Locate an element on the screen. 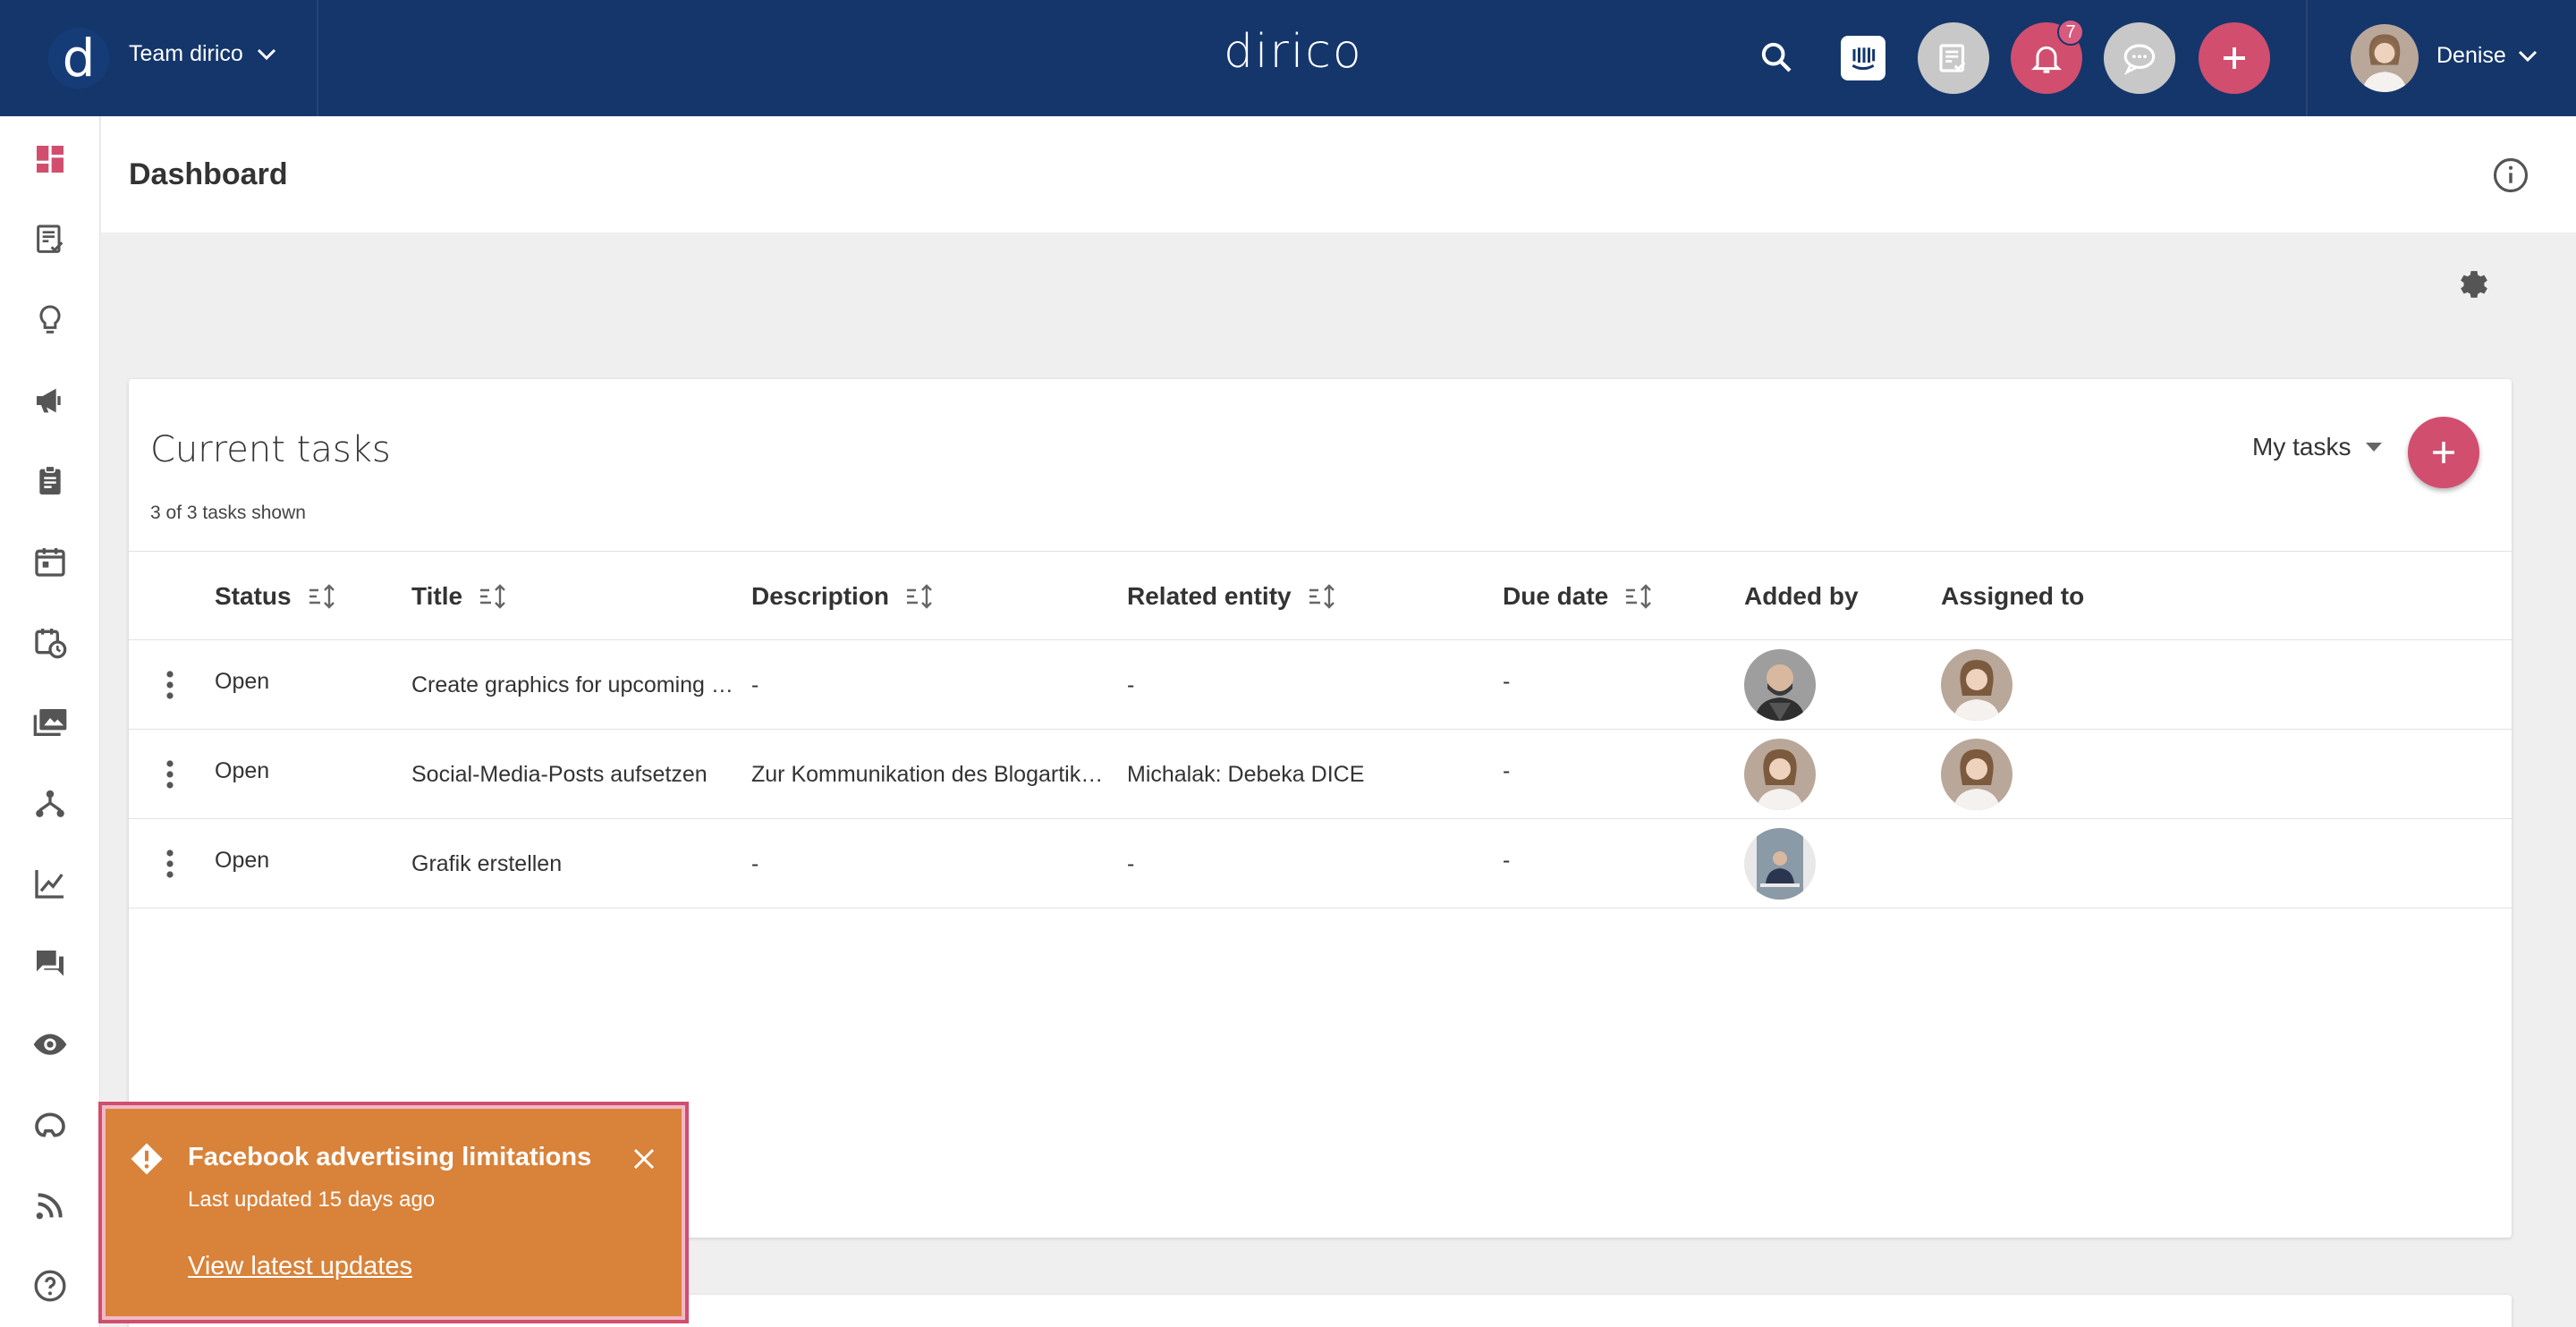  tasks-count: 3 of 3 tasks shown is located at coordinates (228, 513).